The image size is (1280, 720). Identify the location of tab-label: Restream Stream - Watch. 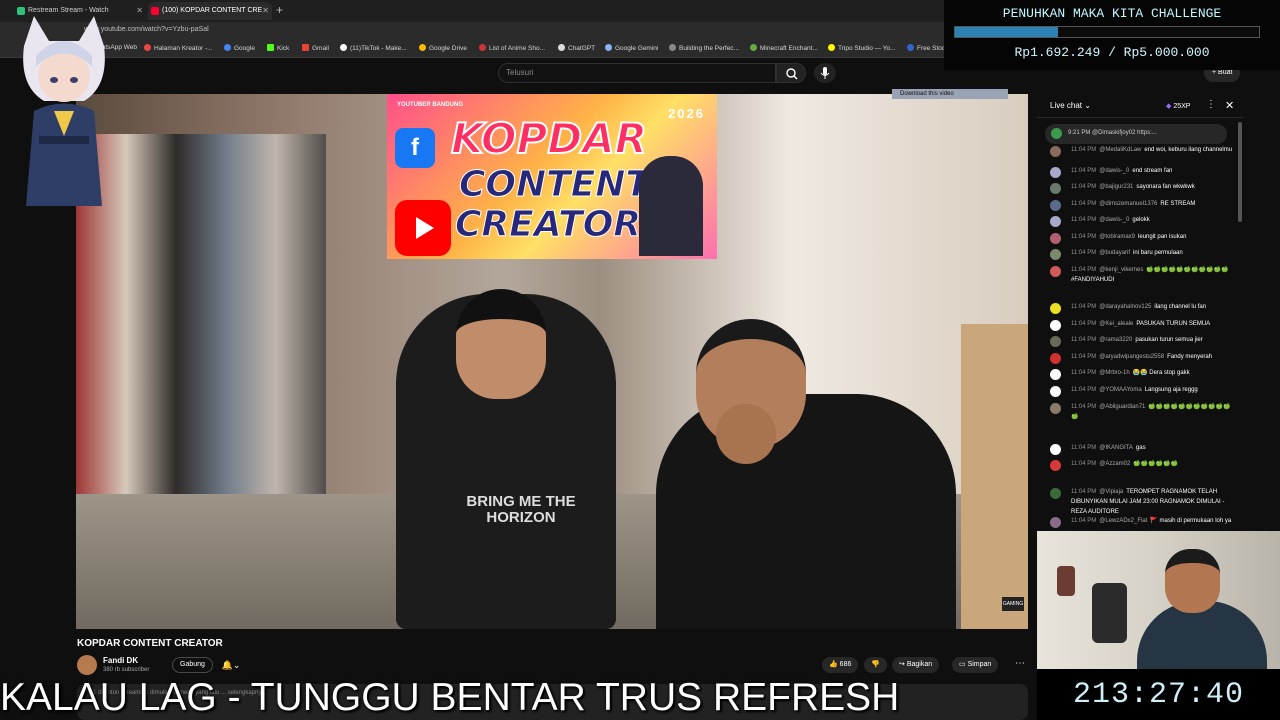
(68, 10).